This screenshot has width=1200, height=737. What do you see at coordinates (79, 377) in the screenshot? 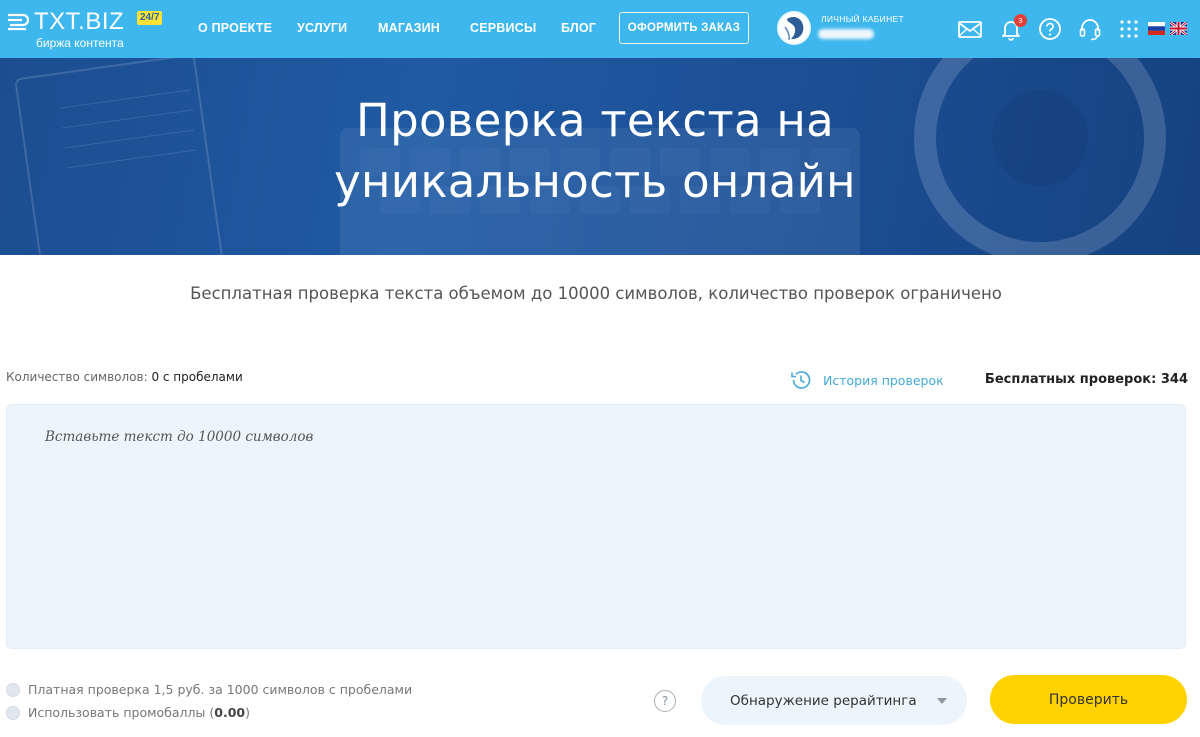
I see `character-counter-label: Количество символов:` at bounding box center [79, 377].